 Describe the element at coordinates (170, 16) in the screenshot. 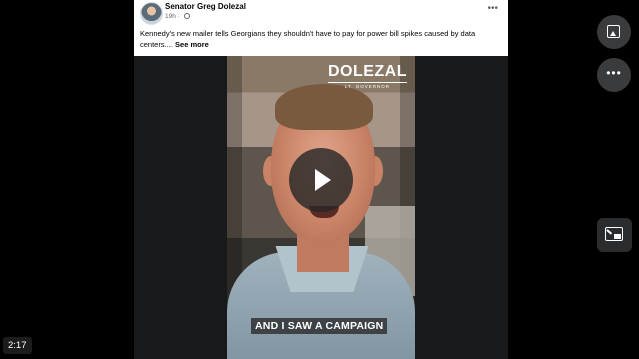

I see `post-time: 19h` at that location.